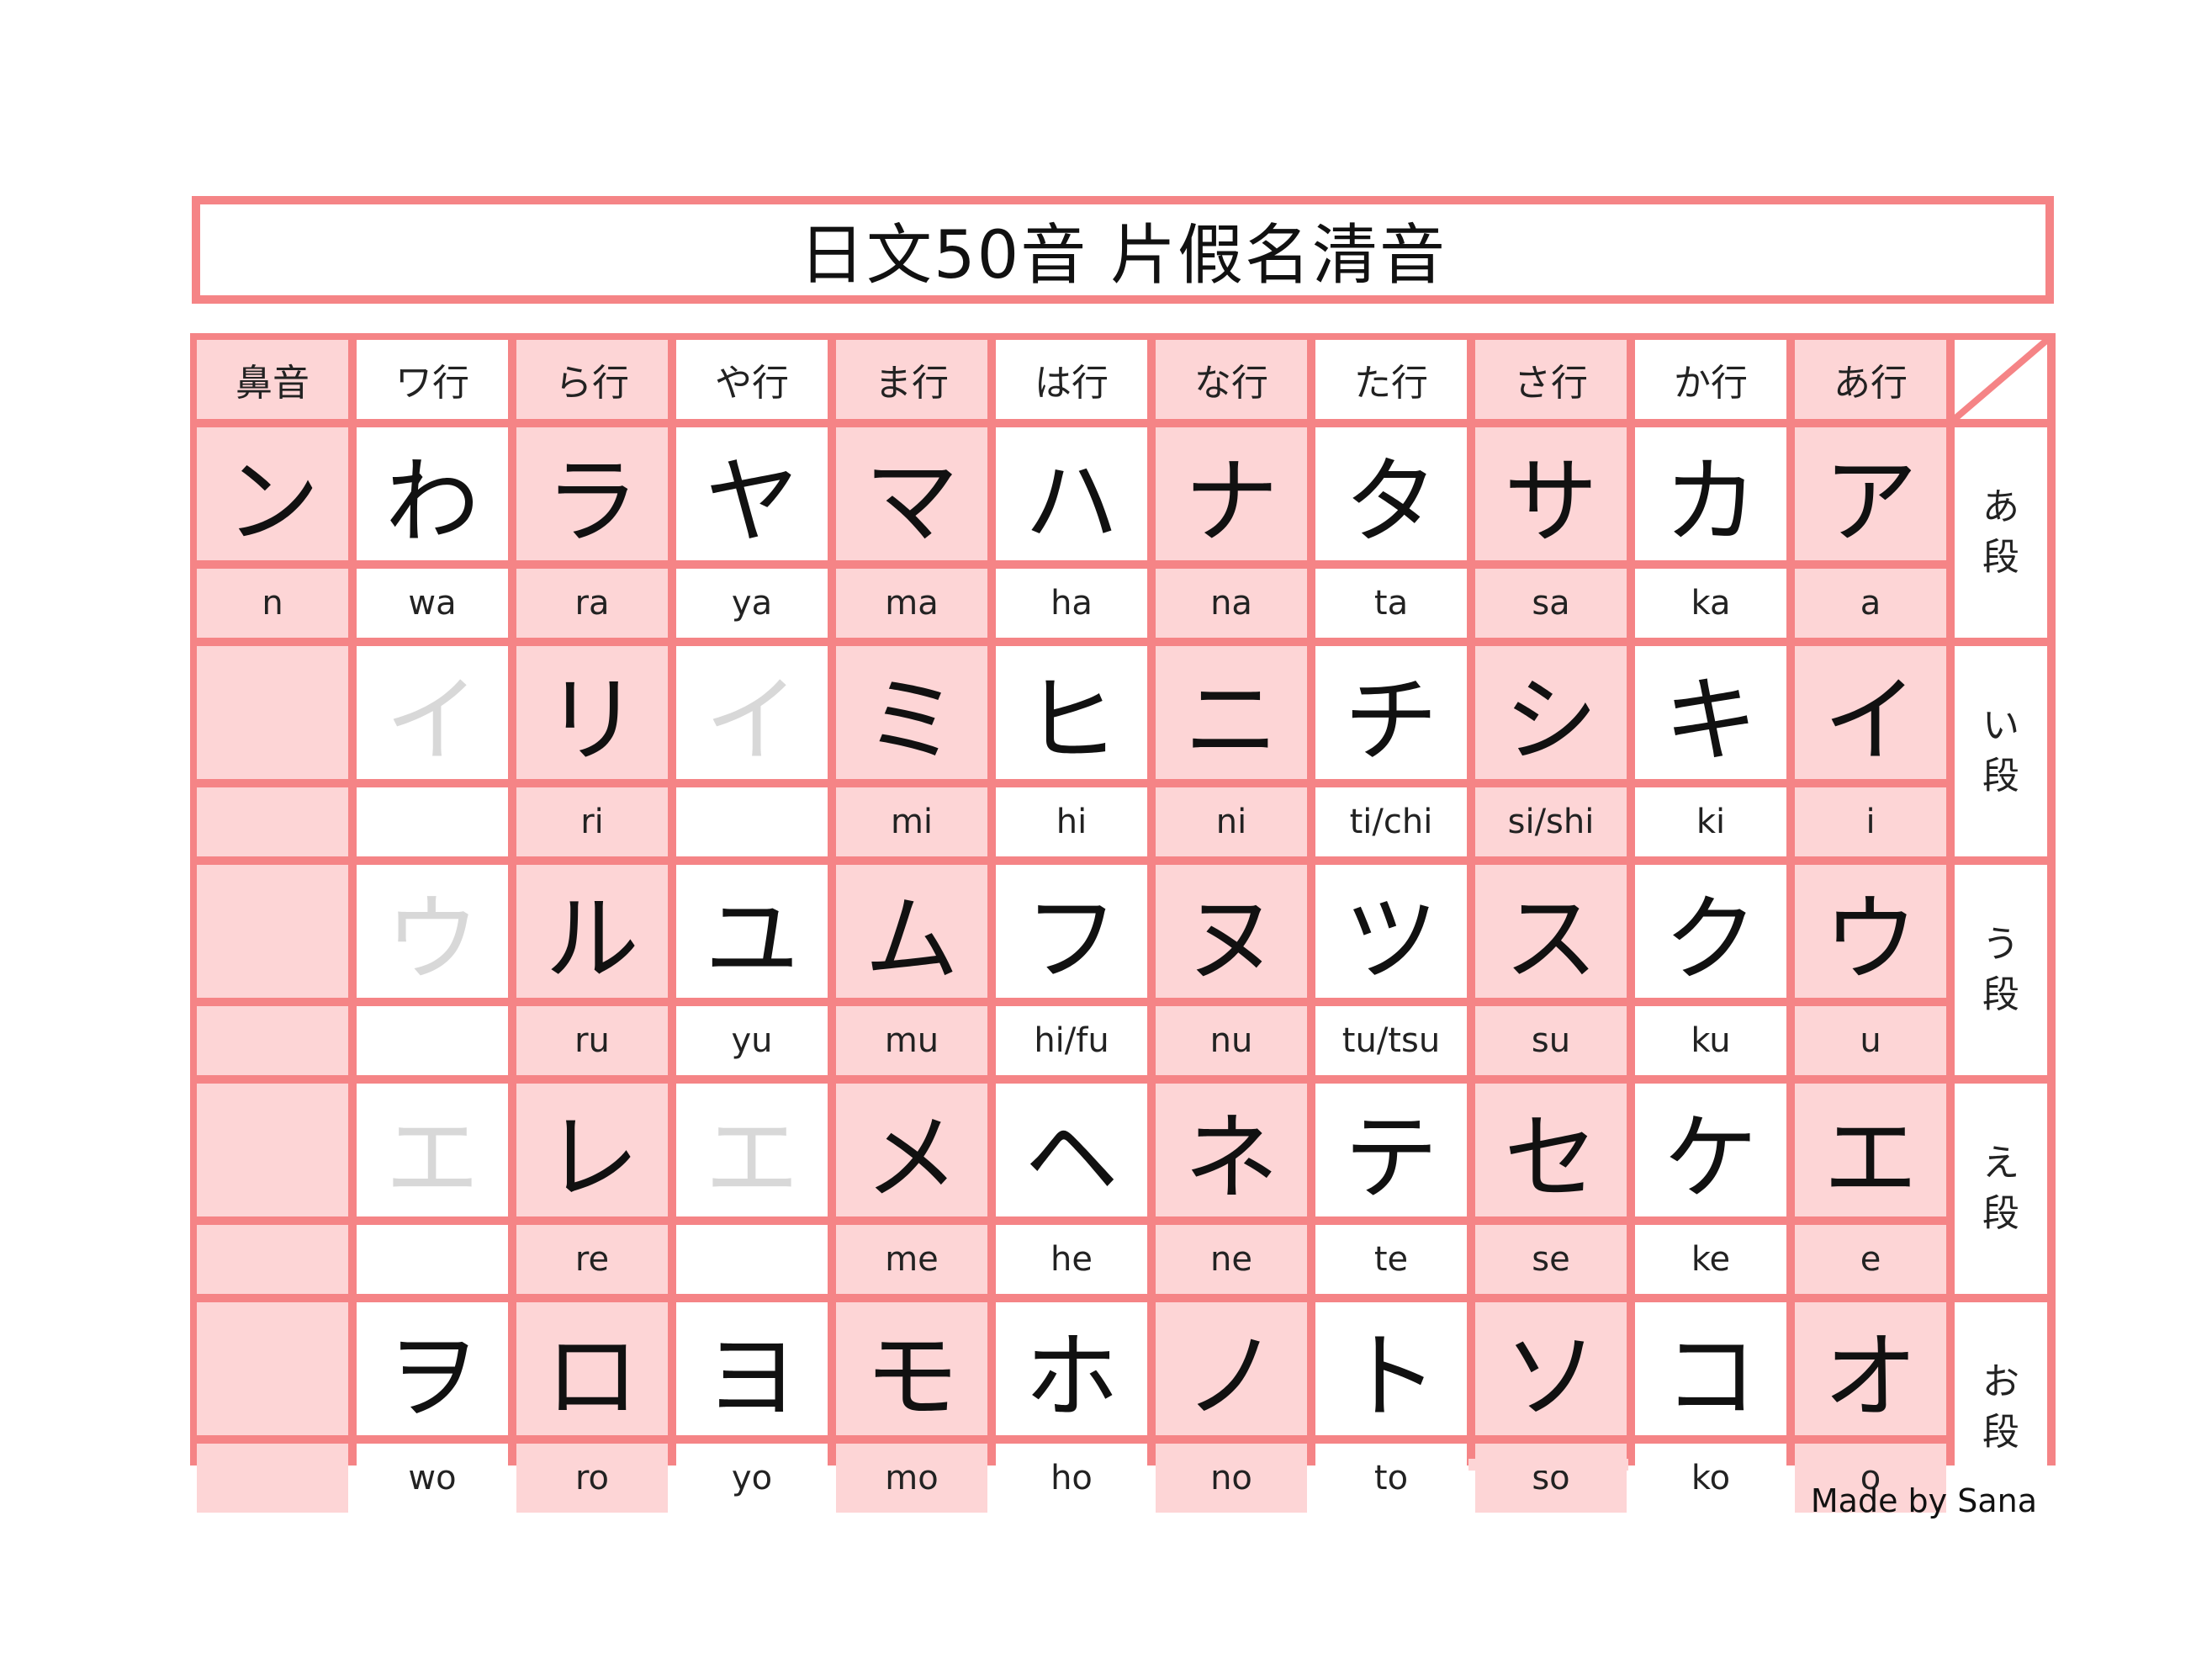 The height and width of the screenshot is (1659, 2212). I want to click on romaji-cell: he, so click(1071, 1259).